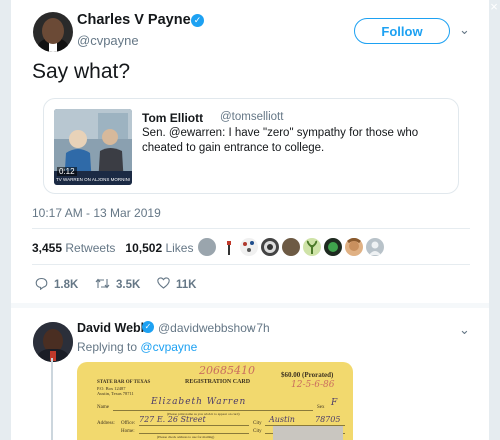 This screenshot has height=440, width=500. I want to click on liker-avatar-figure-icon, so click(229, 248).